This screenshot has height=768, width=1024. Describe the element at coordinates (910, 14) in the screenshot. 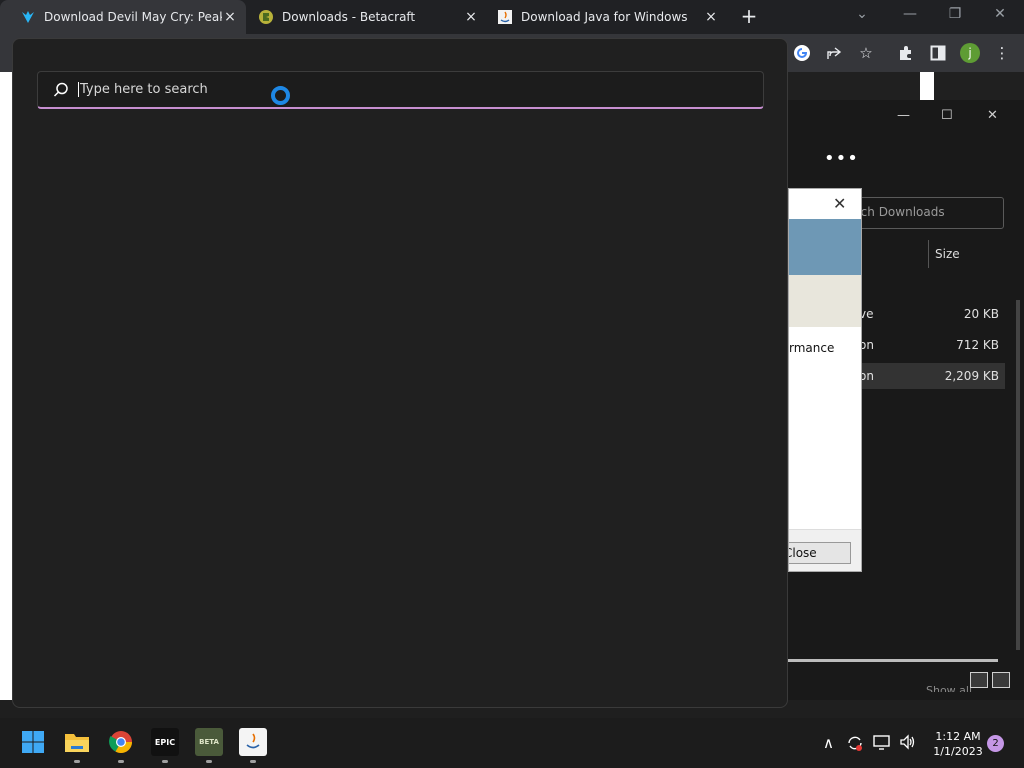

I see `minimize-icon: —` at that location.